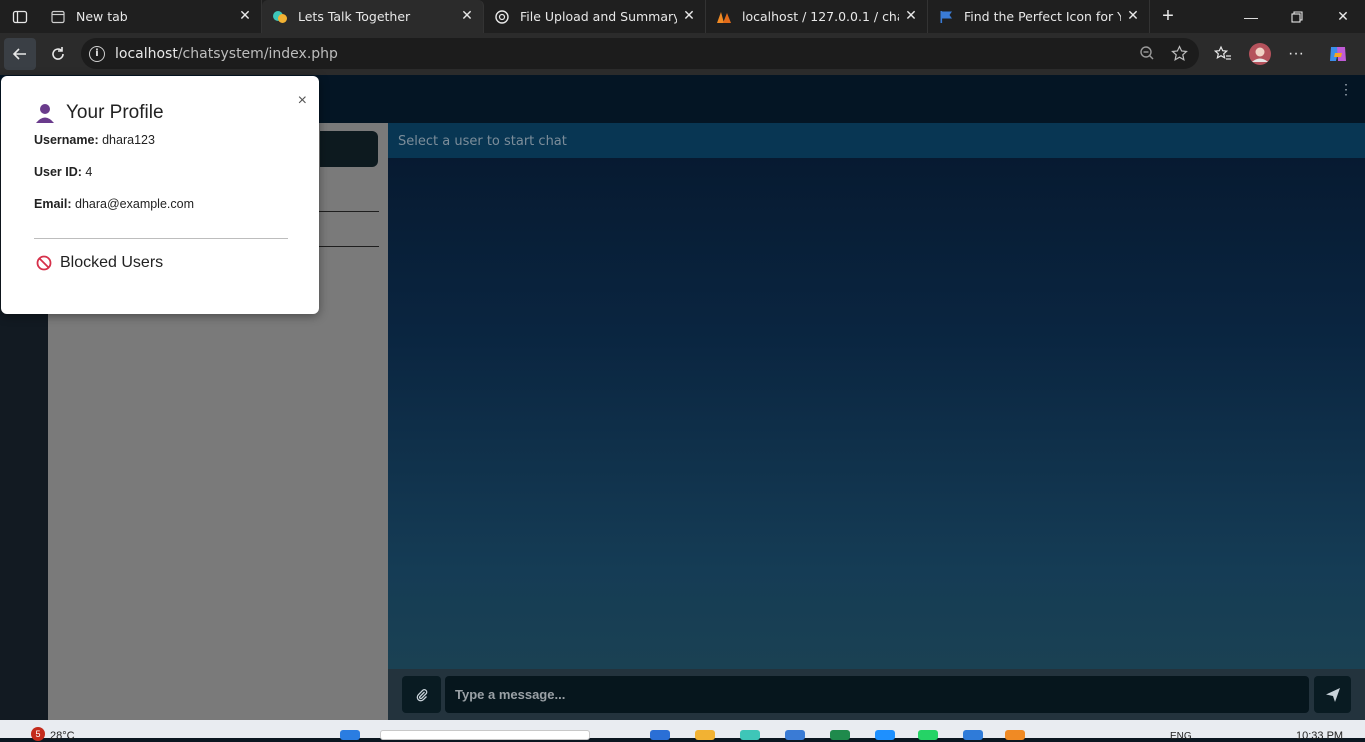 This screenshot has height=742, width=1365. Describe the element at coordinates (1181, 736) in the screenshot. I see `language-indicator: ENG` at that location.